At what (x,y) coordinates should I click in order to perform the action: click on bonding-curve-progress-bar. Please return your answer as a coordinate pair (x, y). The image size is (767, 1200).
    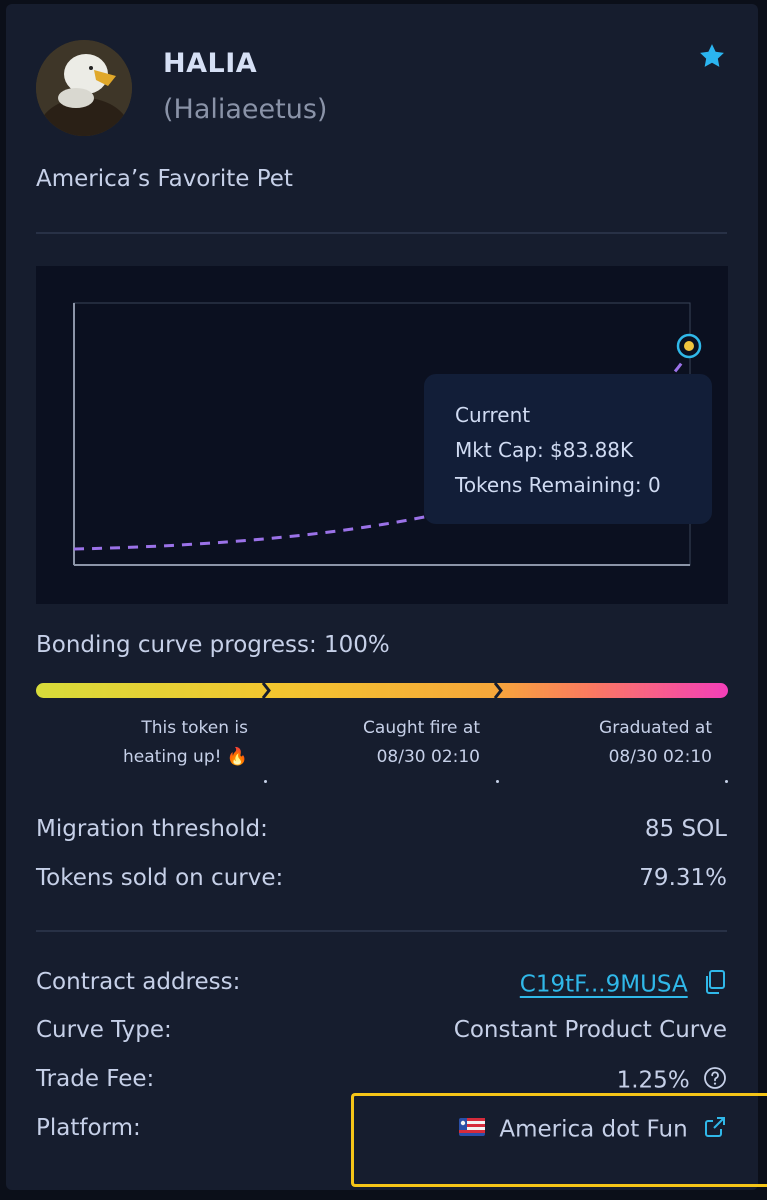
    Looking at the image, I should click on (382, 690).